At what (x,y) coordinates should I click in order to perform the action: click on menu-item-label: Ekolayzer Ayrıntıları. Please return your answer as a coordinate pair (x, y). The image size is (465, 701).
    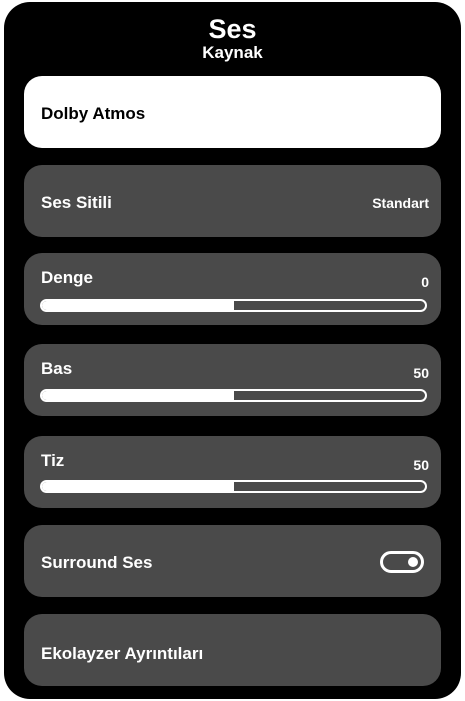
    Looking at the image, I should click on (122, 653).